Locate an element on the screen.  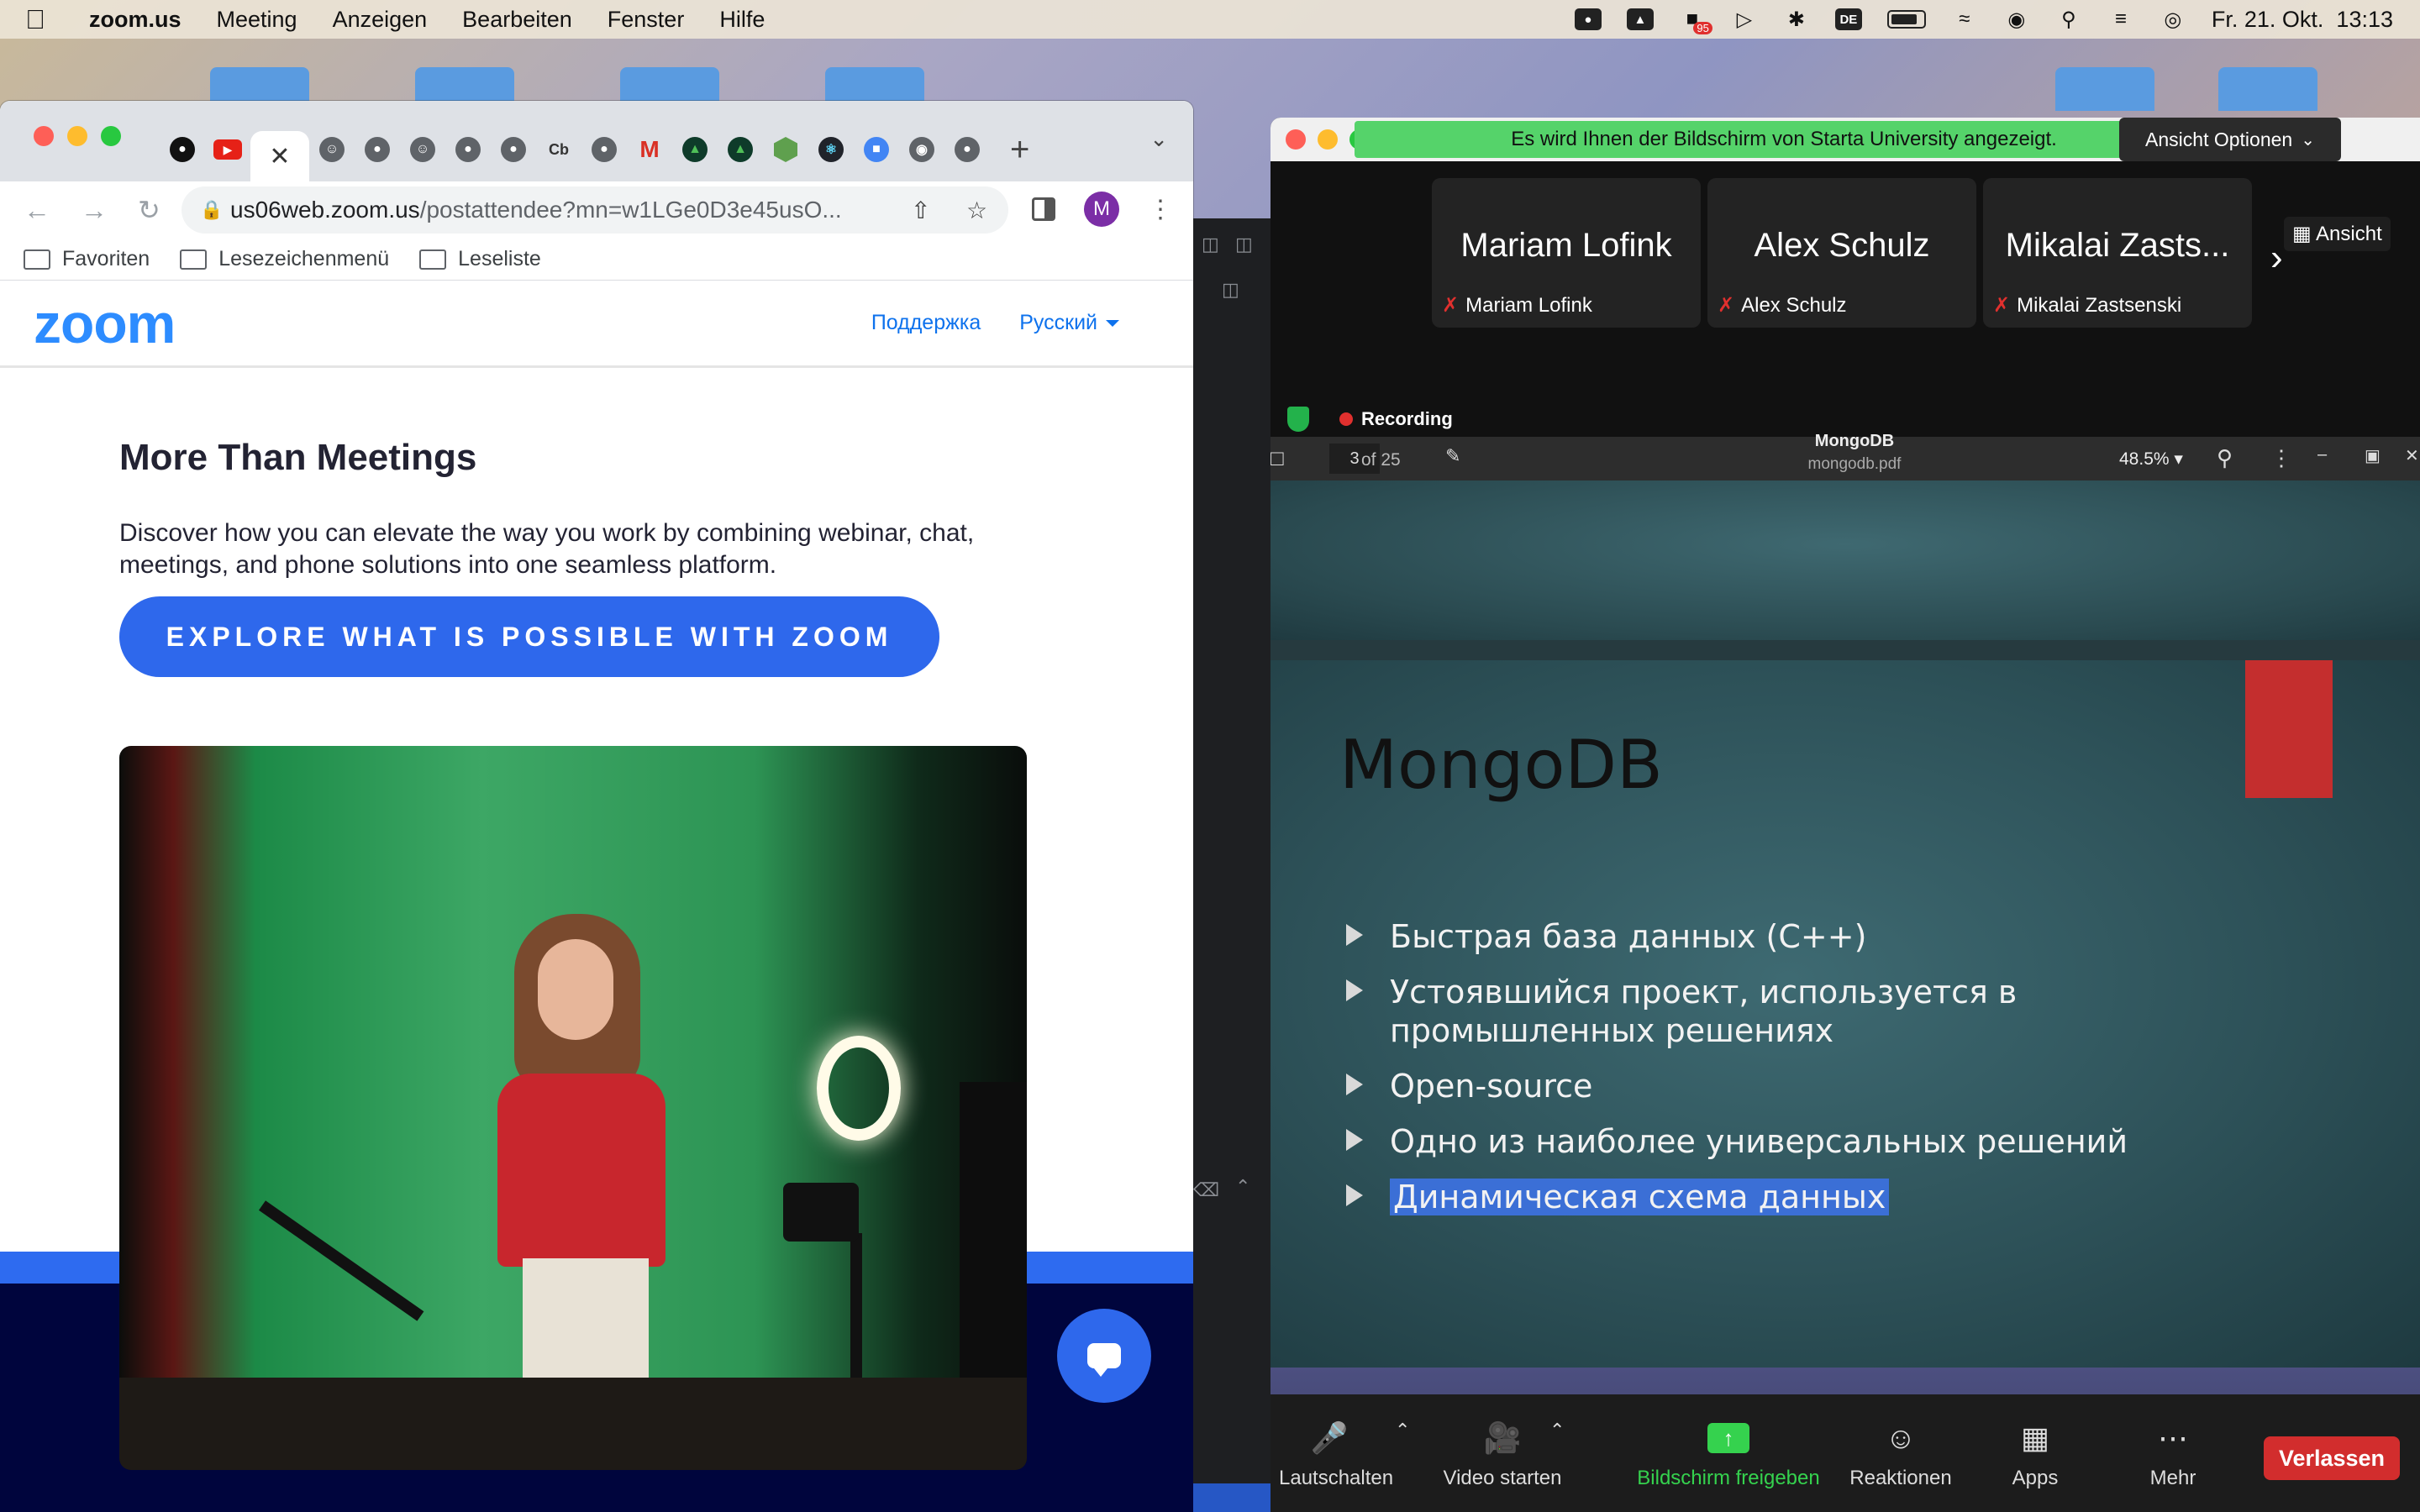
sidebar-toggle-icon: □ is located at coordinates (1277, 458).